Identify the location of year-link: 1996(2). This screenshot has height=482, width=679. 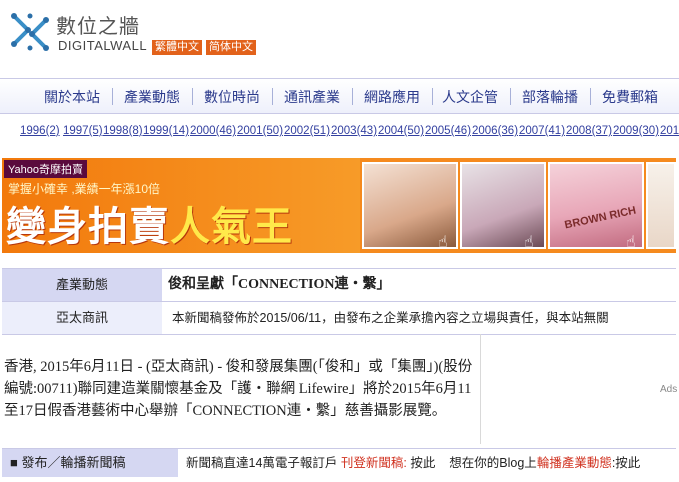
(40, 131).